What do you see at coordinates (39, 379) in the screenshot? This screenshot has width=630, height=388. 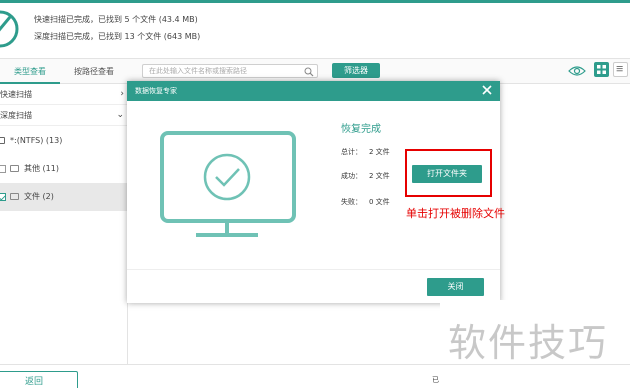 I see `back-button: 返回` at bounding box center [39, 379].